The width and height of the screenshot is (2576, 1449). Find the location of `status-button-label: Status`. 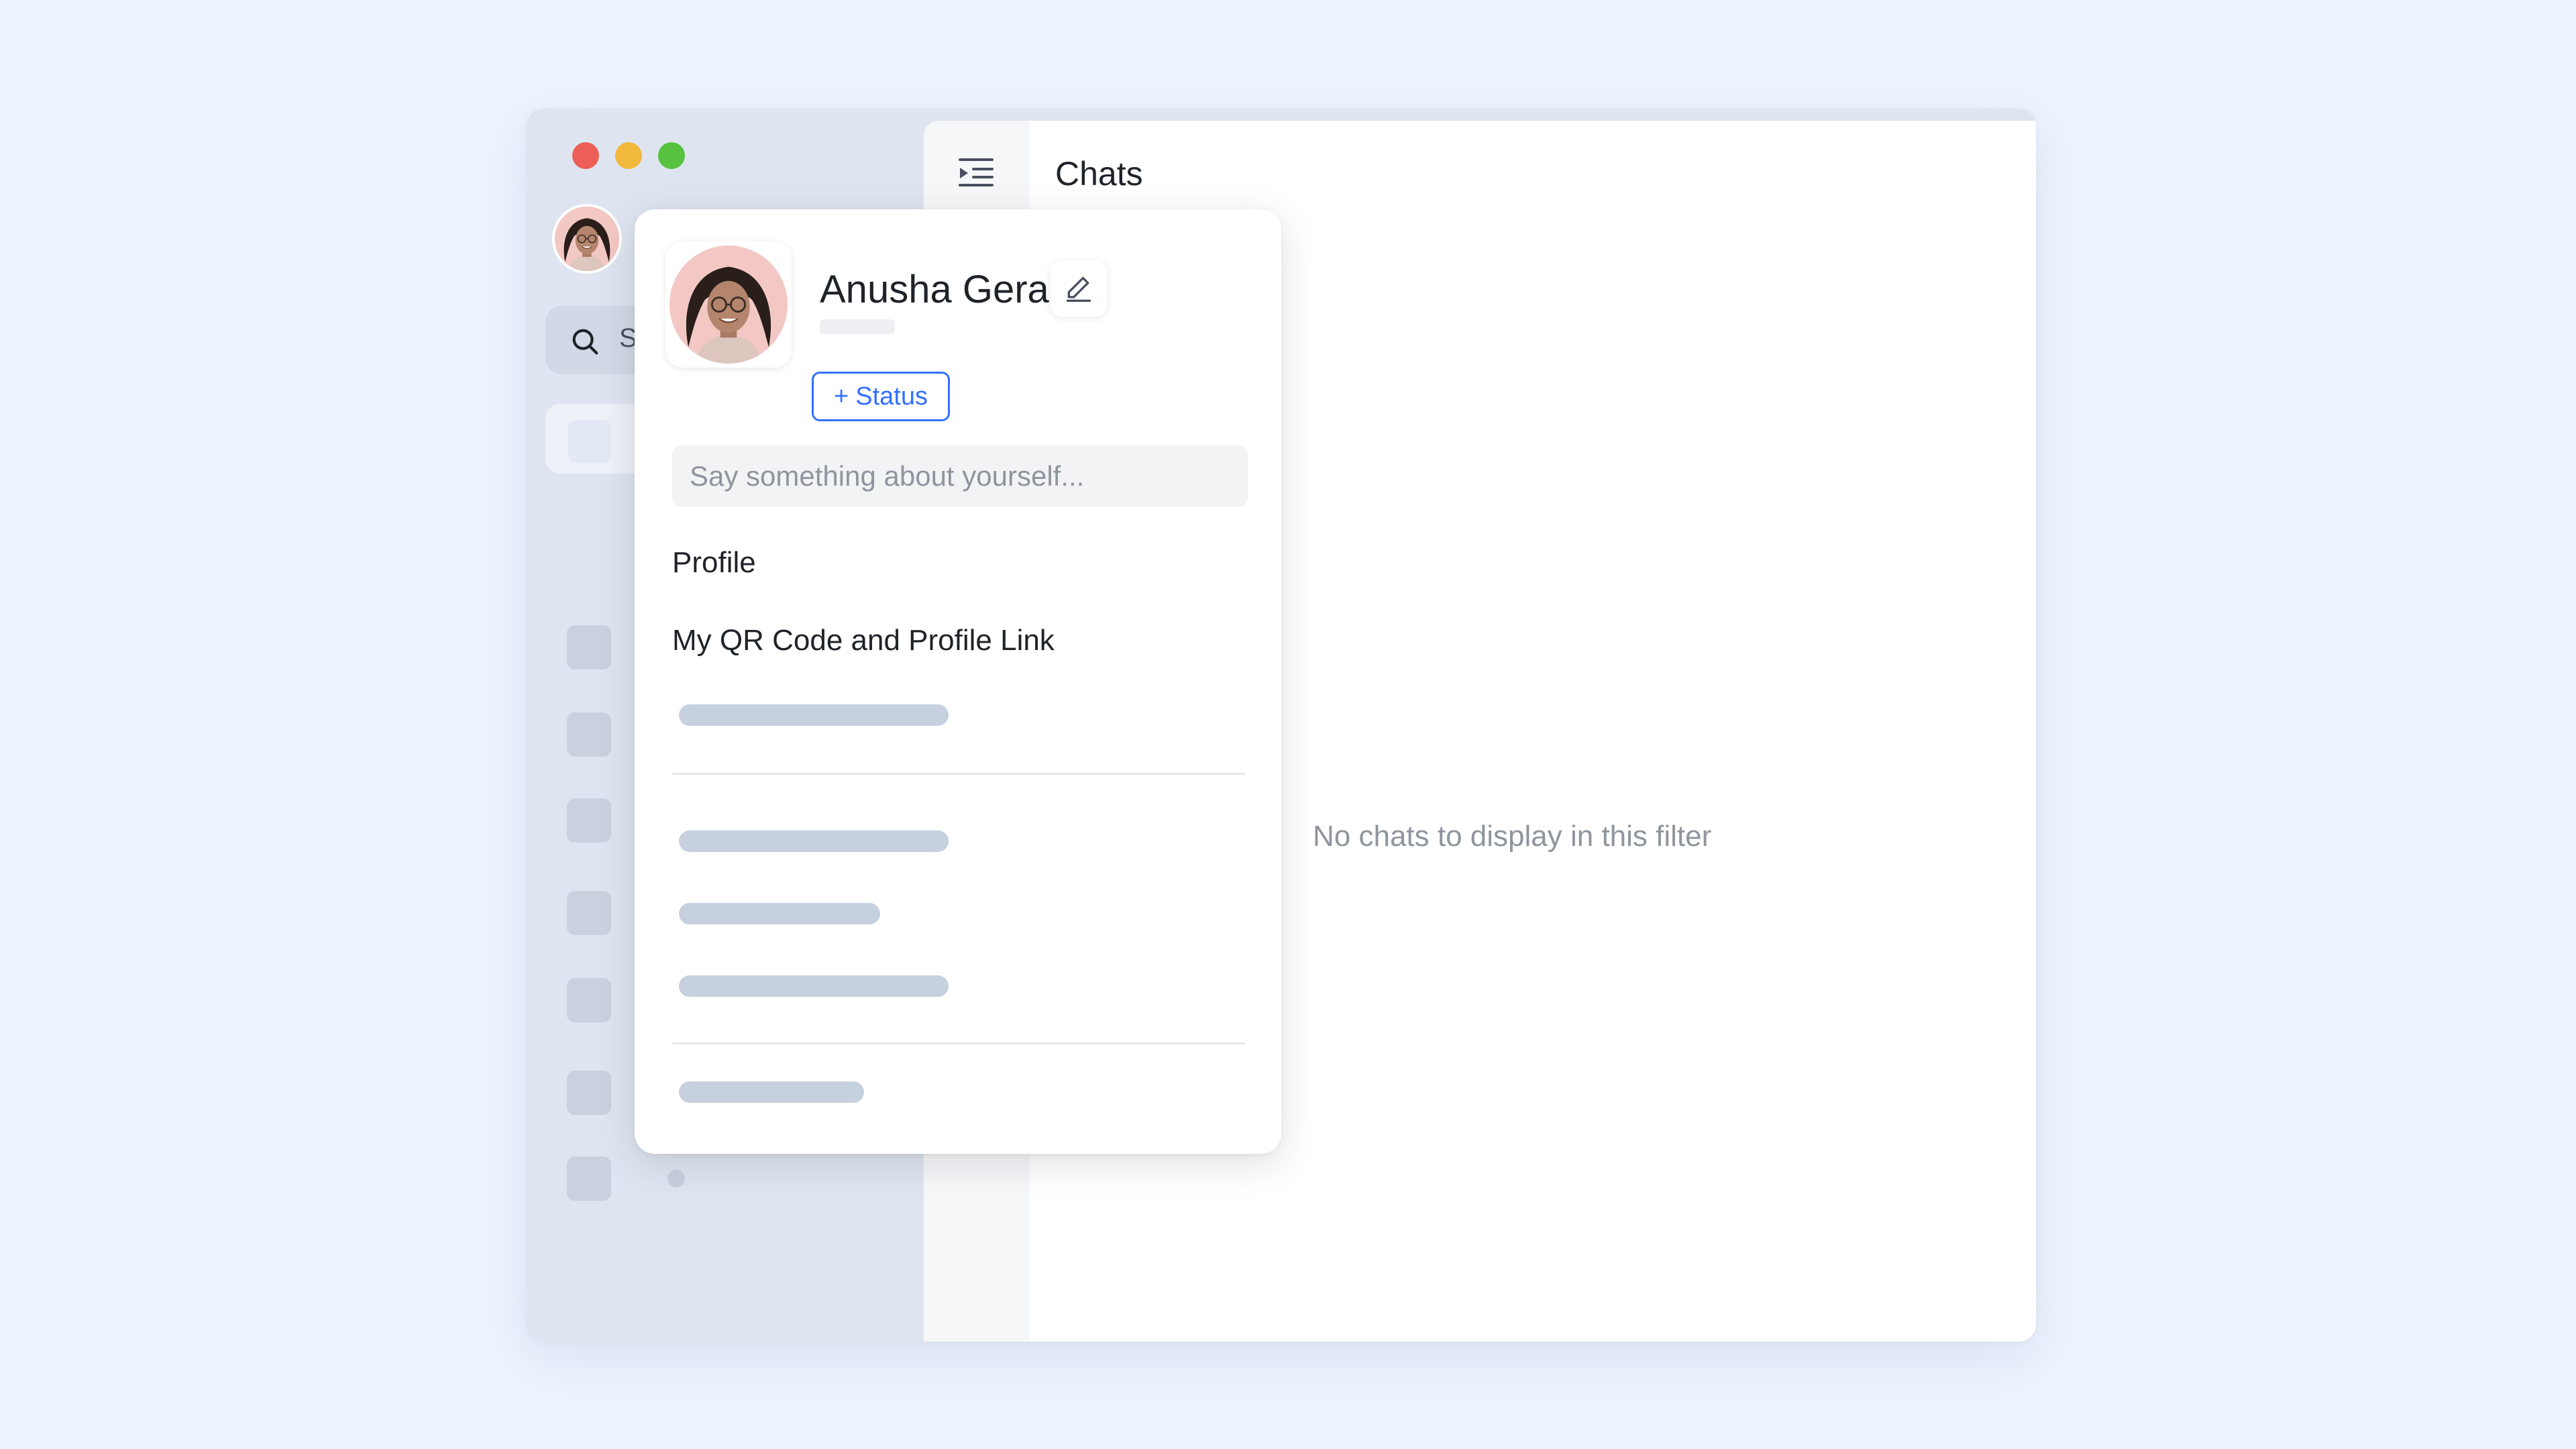

status-button-label: Status is located at coordinates (891, 396).